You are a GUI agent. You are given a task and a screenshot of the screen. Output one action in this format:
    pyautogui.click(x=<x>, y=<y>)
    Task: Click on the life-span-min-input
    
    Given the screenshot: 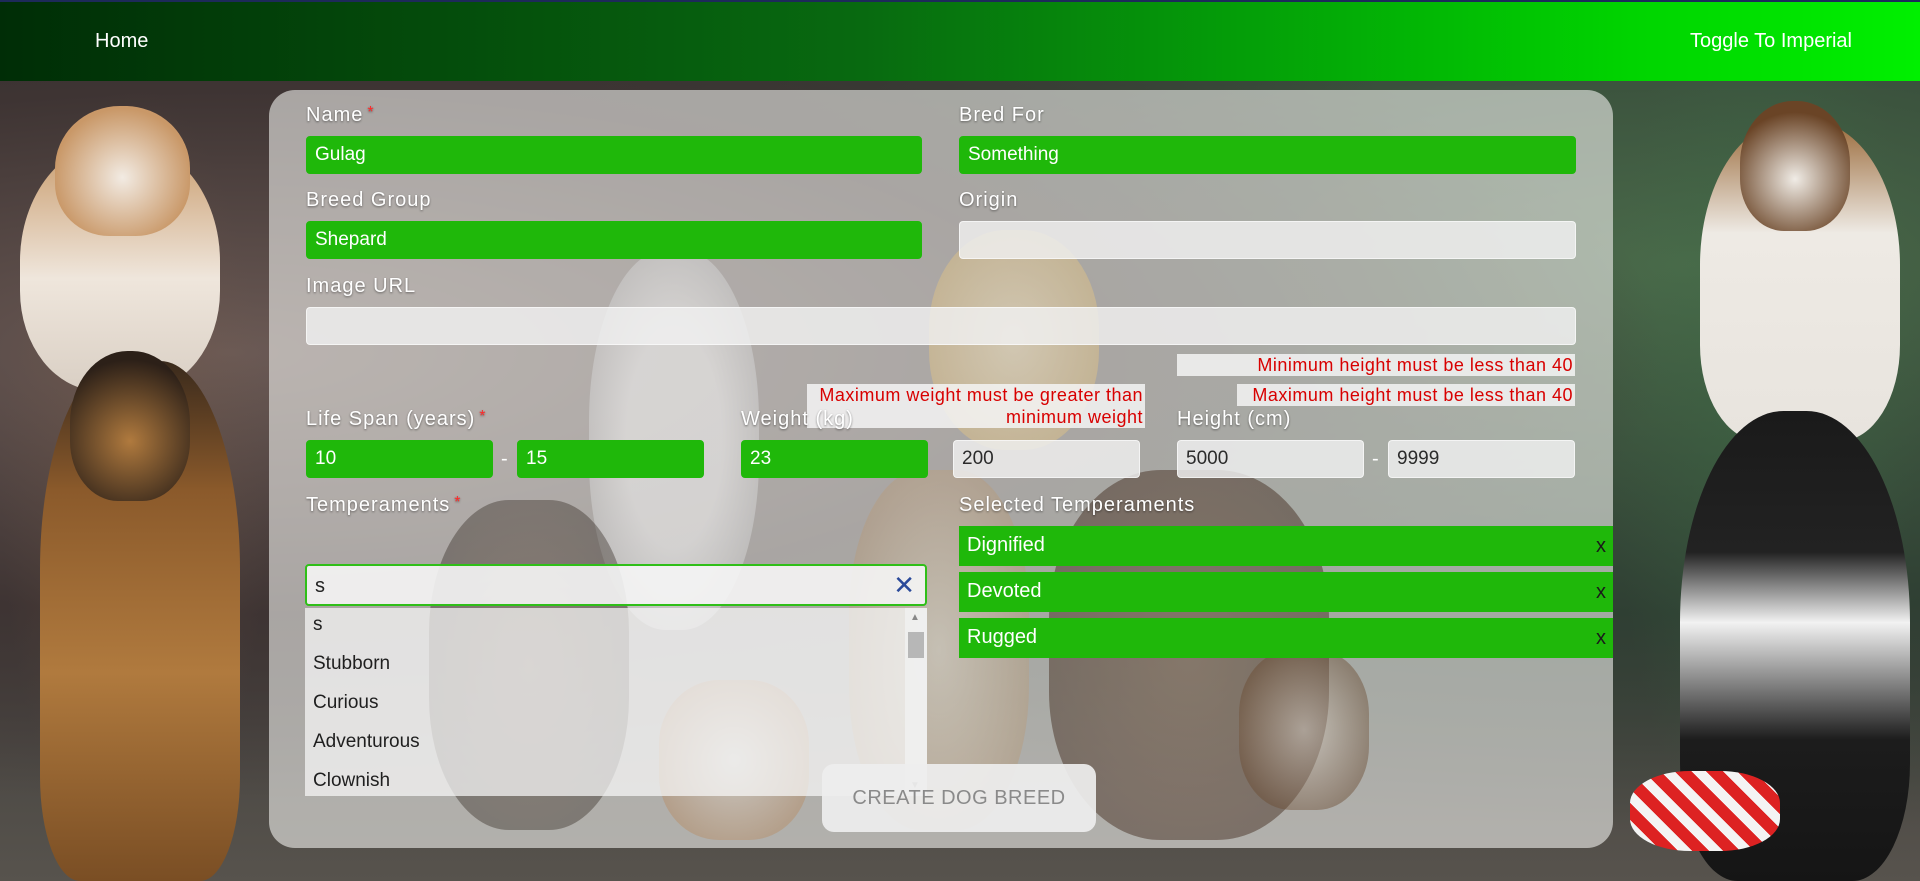 What is the action you would take?
    pyautogui.click(x=399, y=459)
    